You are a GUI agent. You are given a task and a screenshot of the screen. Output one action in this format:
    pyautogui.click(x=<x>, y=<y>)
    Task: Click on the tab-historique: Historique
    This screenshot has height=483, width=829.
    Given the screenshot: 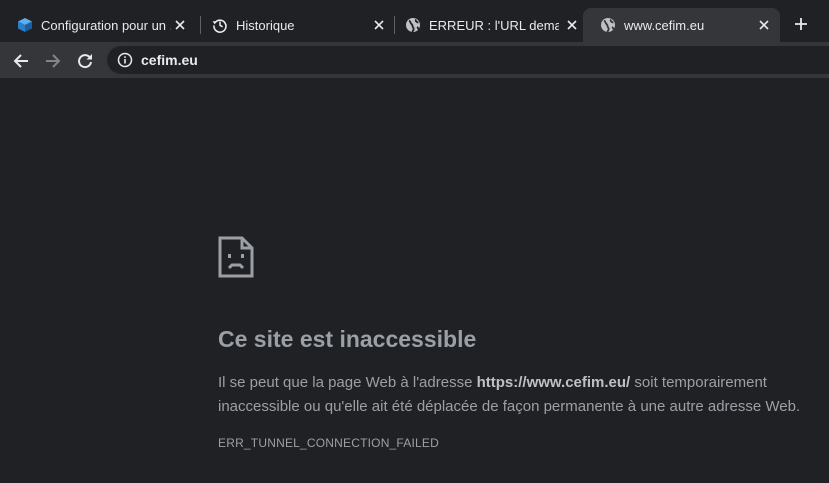 What is the action you would take?
    pyautogui.click(x=295, y=25)
    